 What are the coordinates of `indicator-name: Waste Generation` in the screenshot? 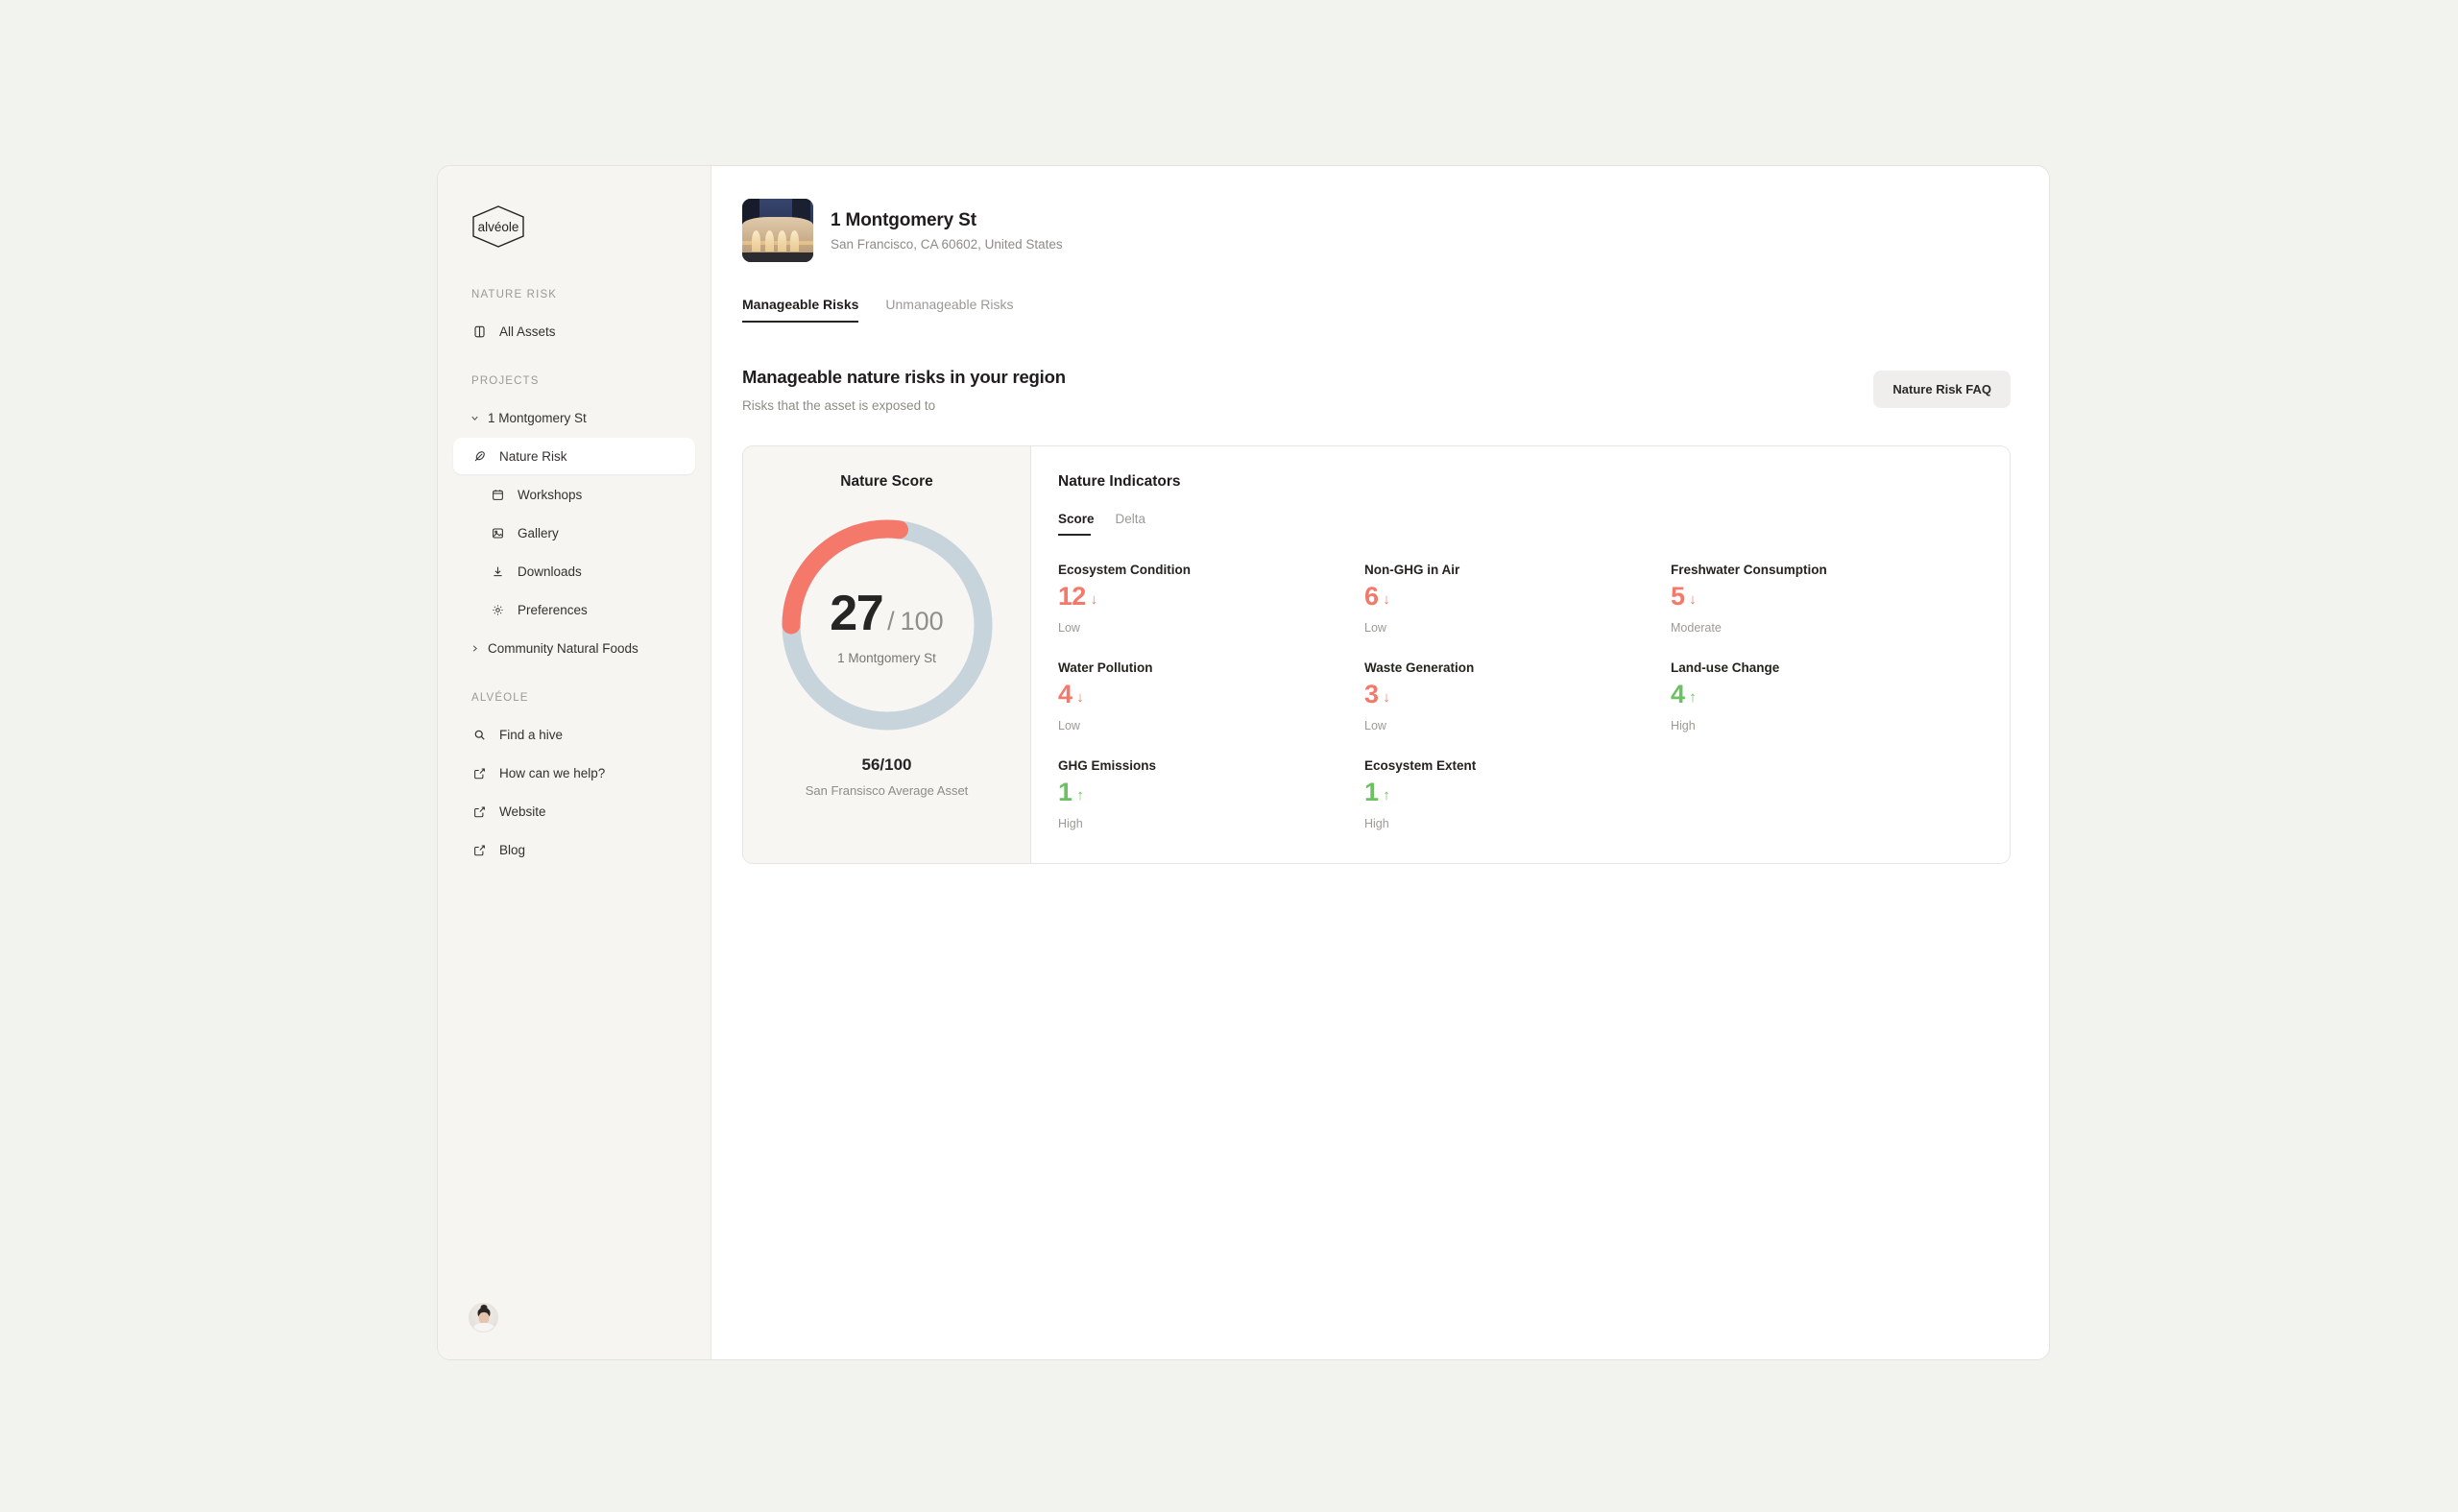 It's located at (1420, 667).